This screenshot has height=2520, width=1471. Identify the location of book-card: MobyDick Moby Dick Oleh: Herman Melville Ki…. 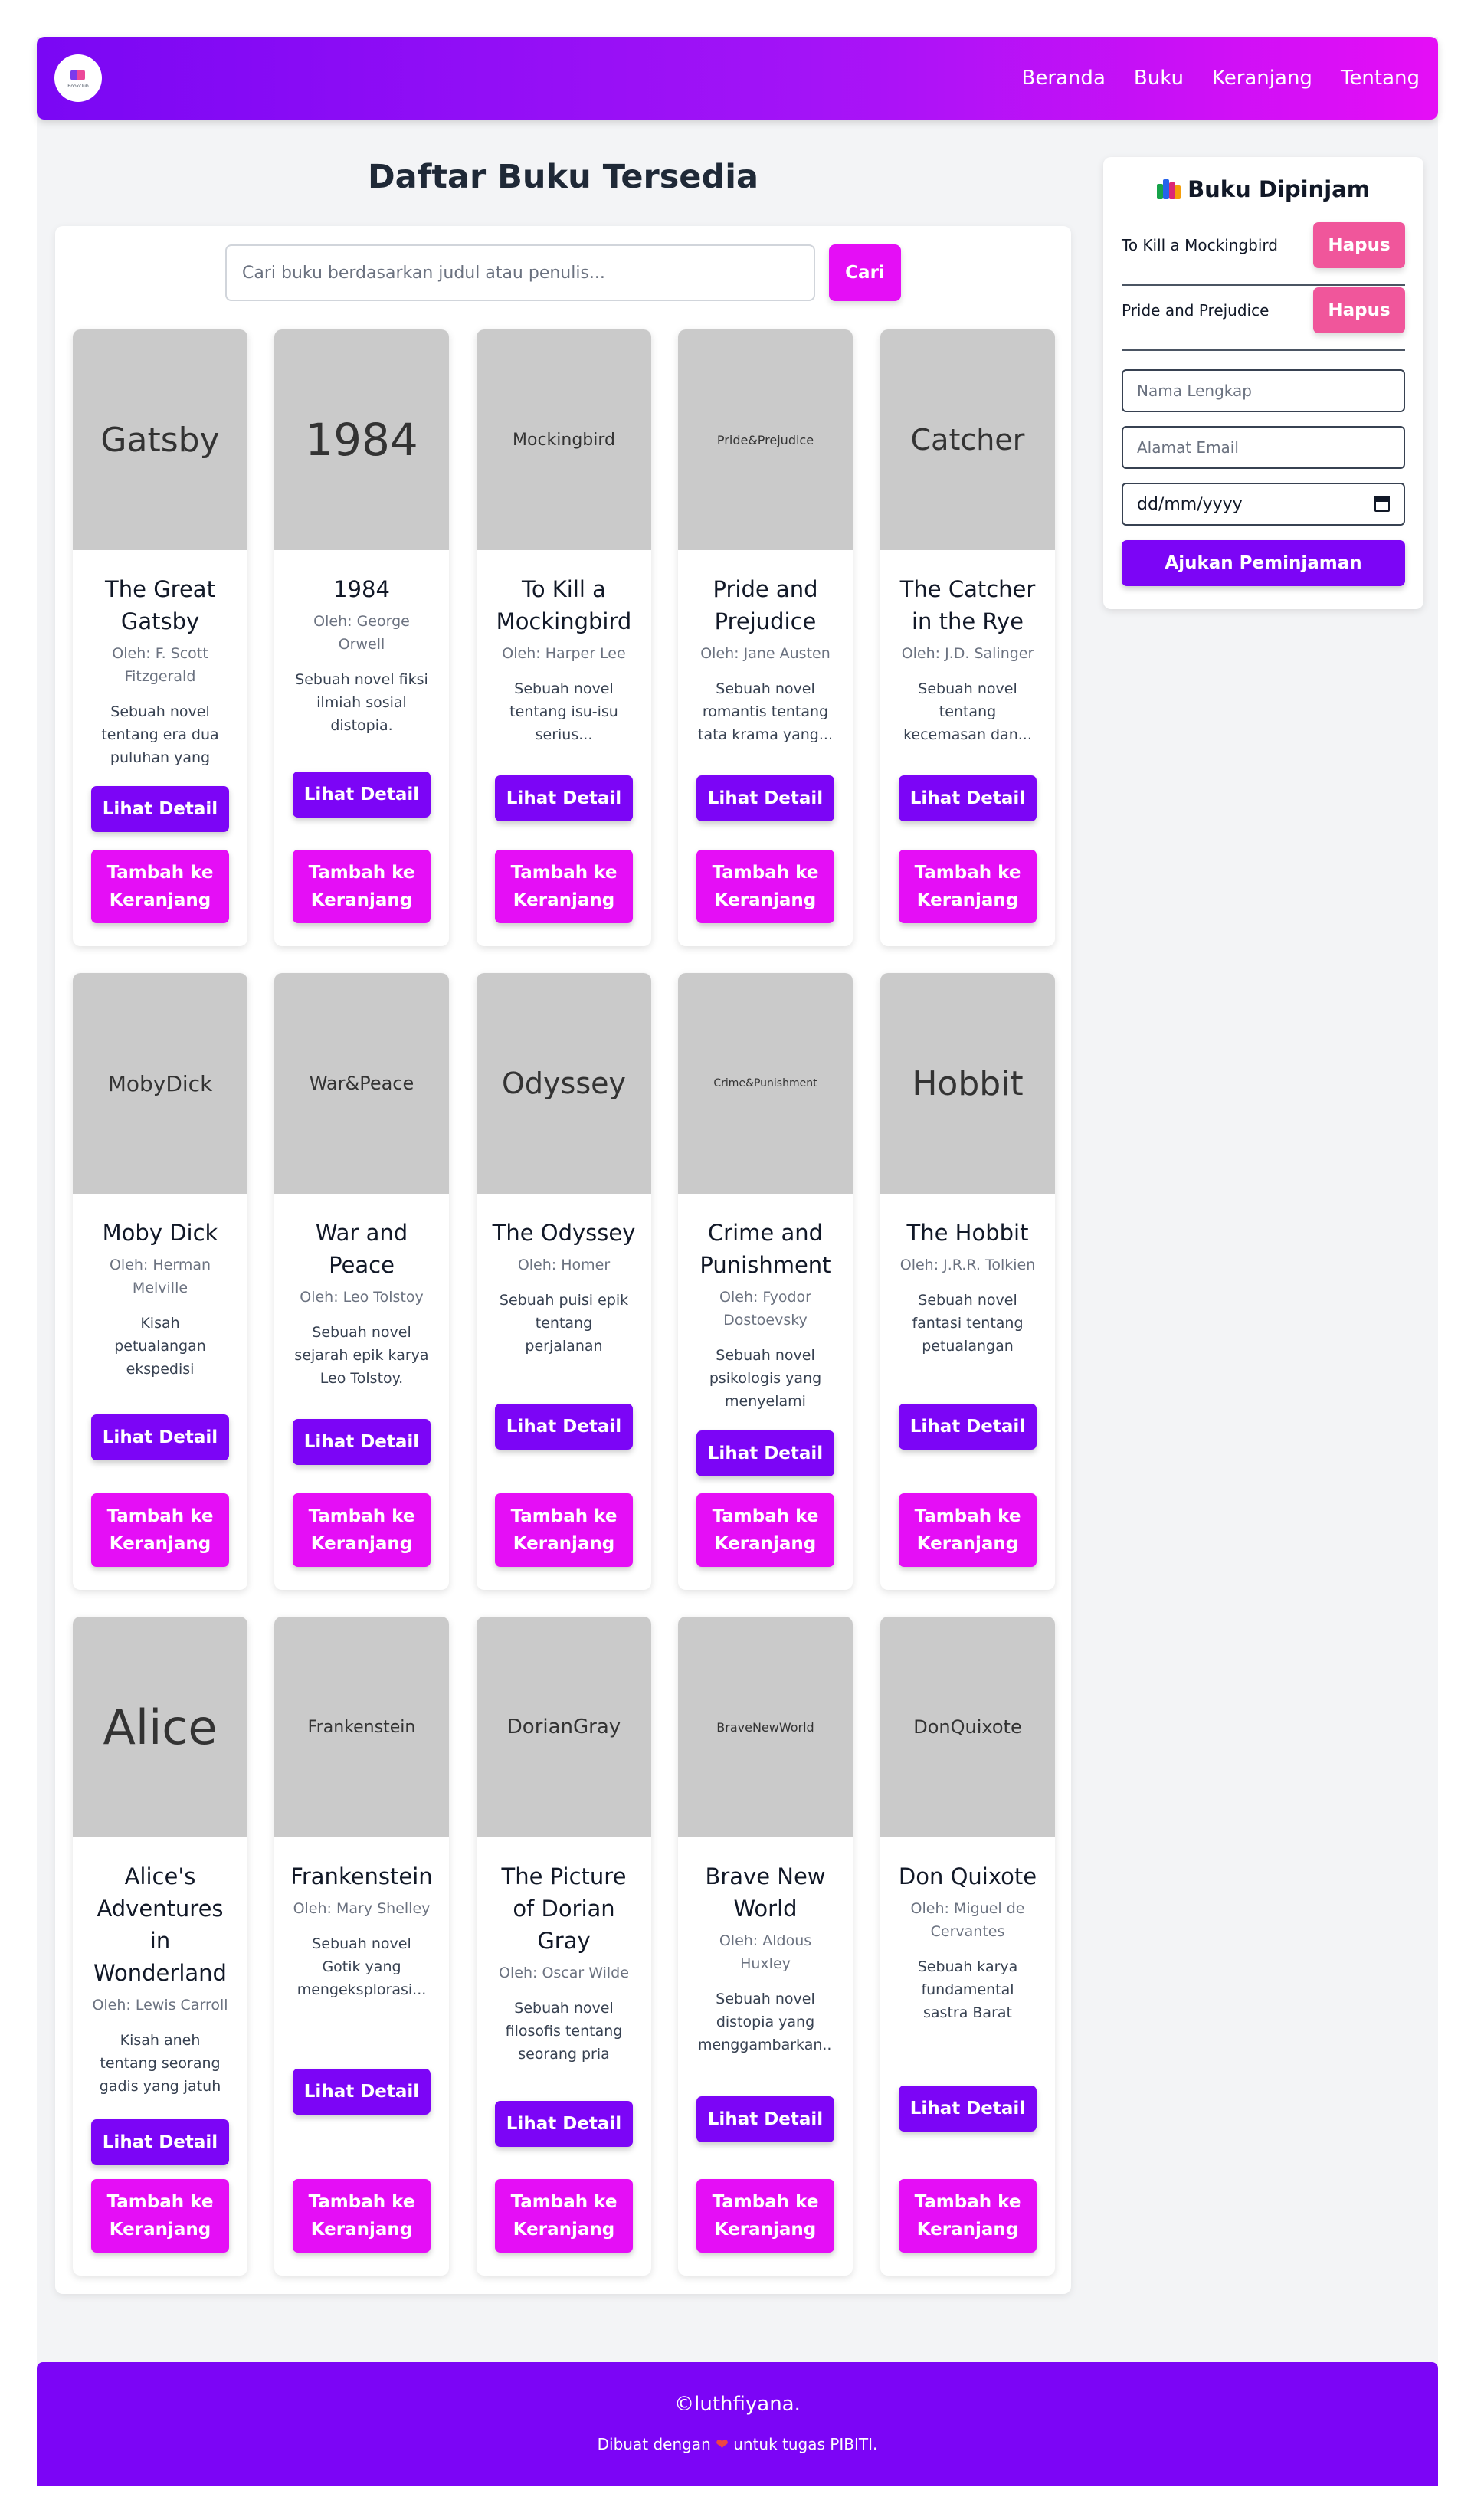
(160, 1281).